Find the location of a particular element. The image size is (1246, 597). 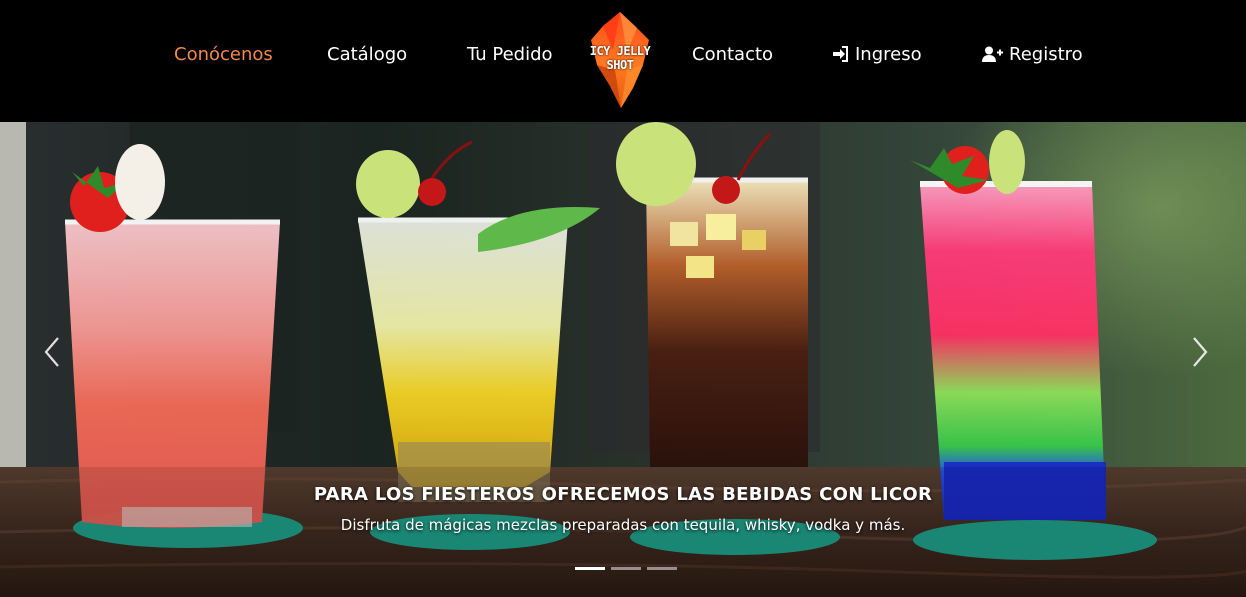

nav-registro-label: Registro is located at coordinates (1046, 54).